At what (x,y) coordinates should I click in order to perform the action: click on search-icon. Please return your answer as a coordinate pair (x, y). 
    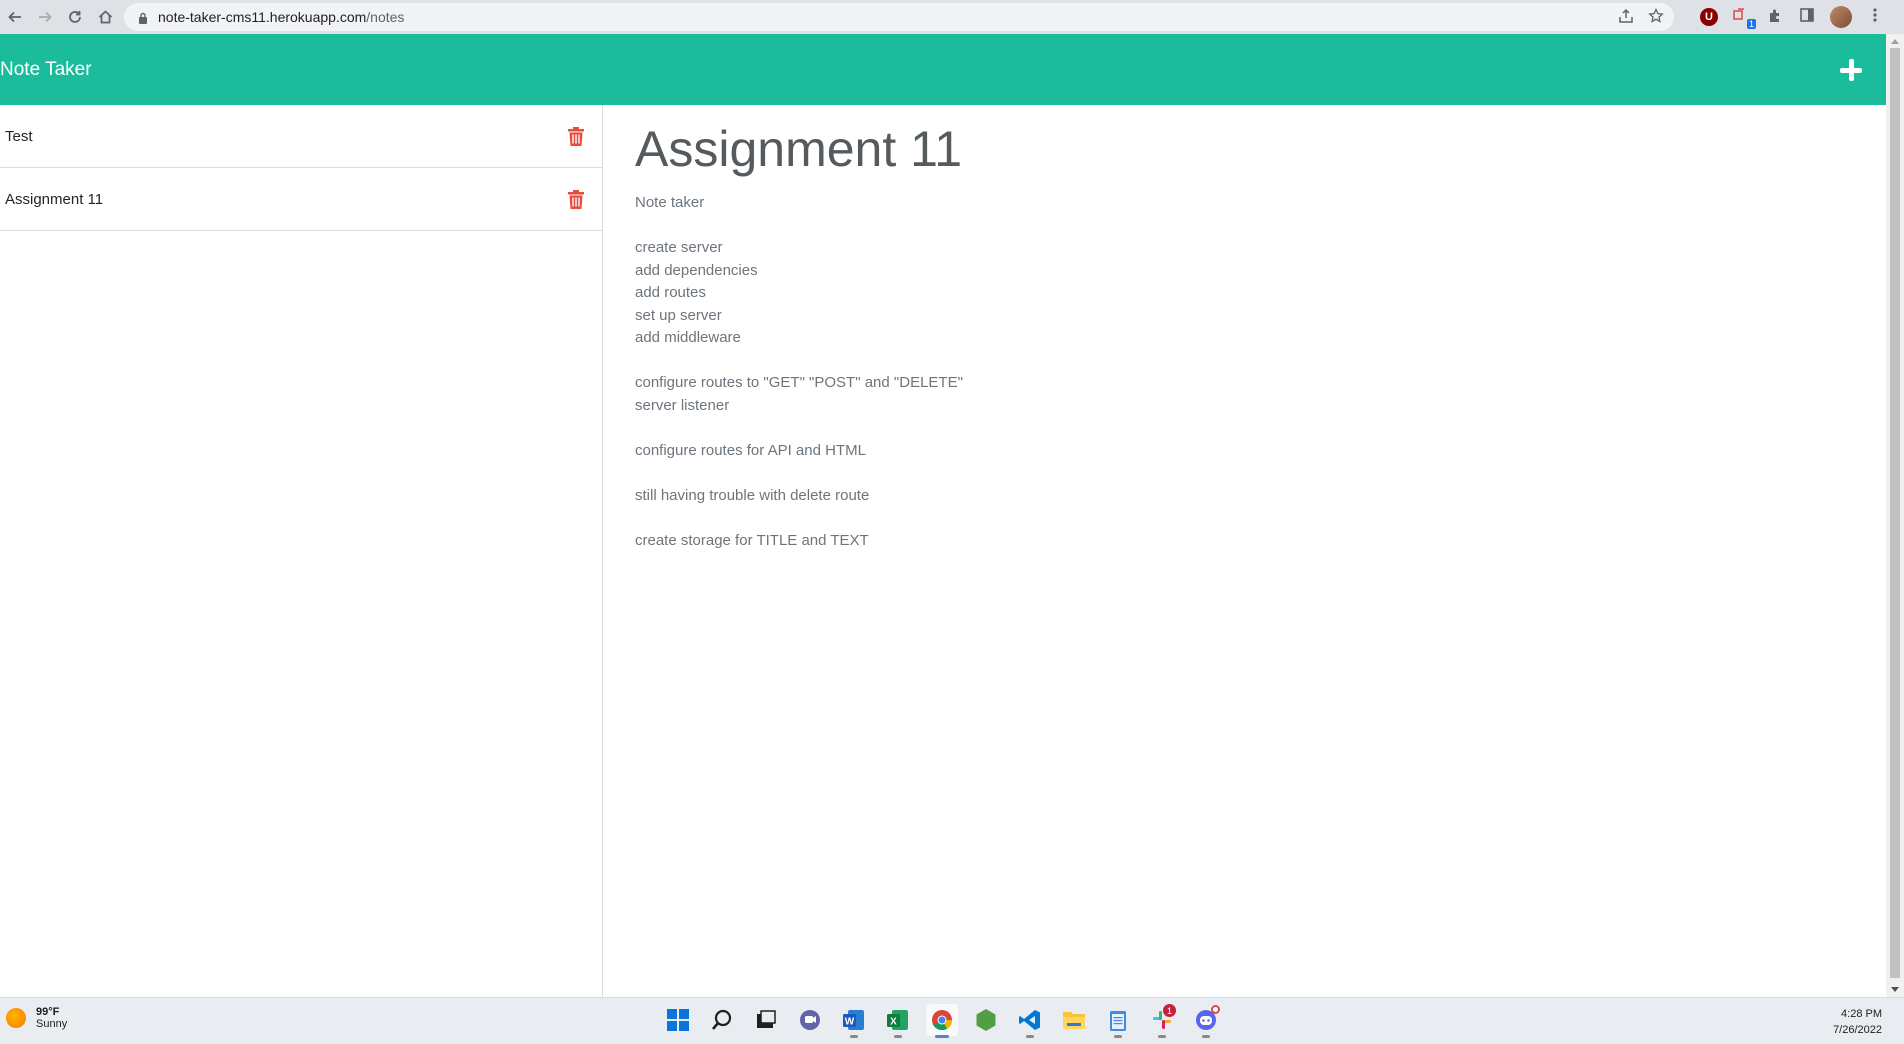
    Looking at the image, I should click on (722, 1020).